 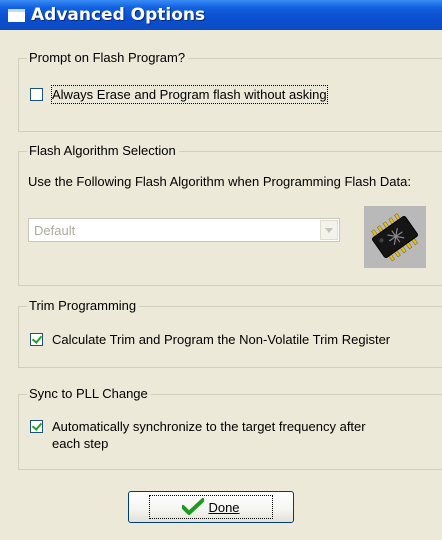 What do you see at coordinates (221, 15) in the screenshot?
I see `title-bar: Advanced Options` at bounding box center [221, 15].